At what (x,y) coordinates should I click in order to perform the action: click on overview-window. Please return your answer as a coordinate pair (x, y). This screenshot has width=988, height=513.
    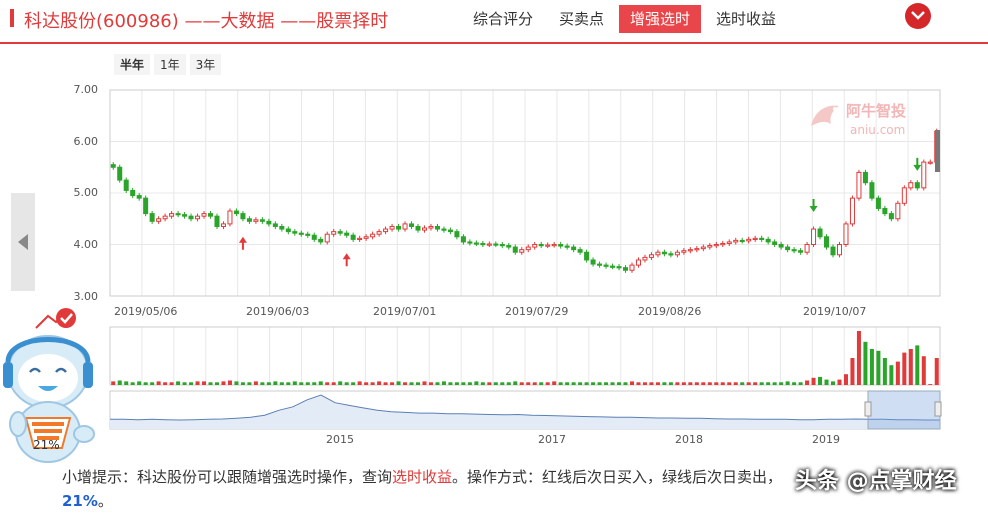
    Looking at the image, I should click on (904, 410).